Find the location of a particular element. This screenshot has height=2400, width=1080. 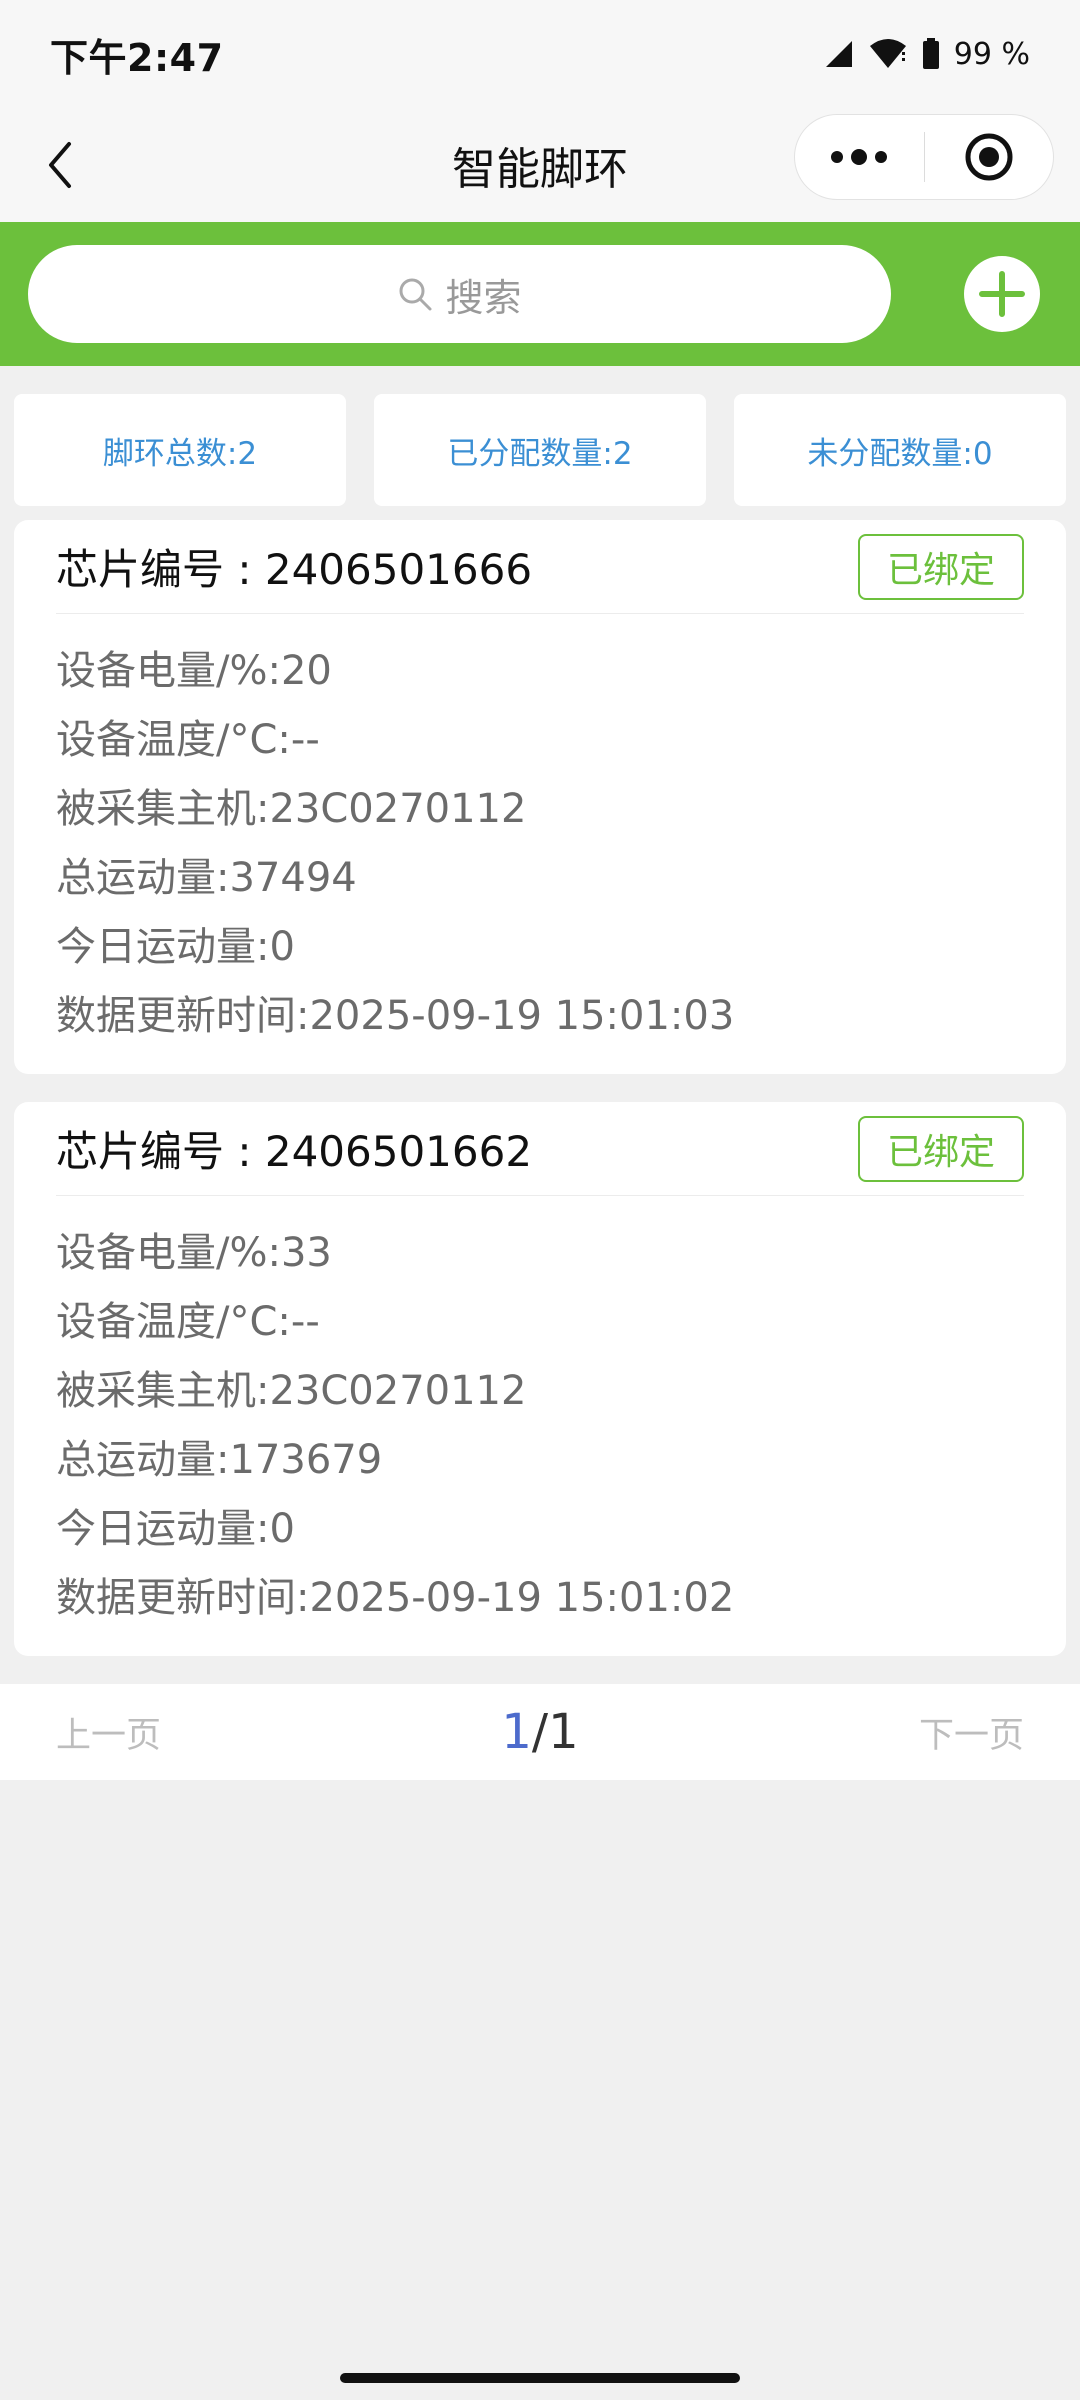

add-device-button is located at coordinates (1002, 294).